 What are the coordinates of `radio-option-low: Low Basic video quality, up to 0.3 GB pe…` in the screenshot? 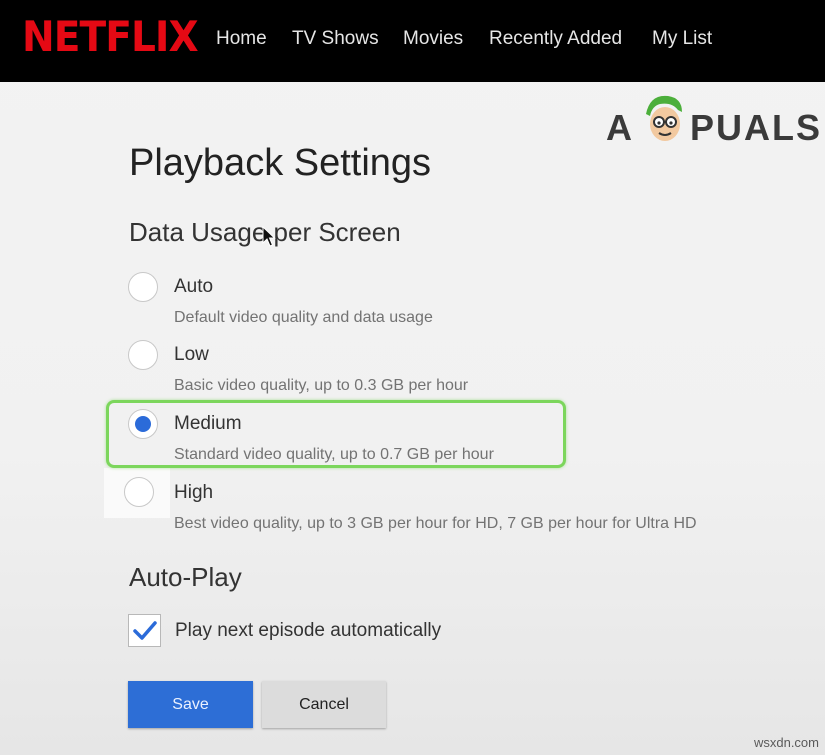 It's located at (455, 370).